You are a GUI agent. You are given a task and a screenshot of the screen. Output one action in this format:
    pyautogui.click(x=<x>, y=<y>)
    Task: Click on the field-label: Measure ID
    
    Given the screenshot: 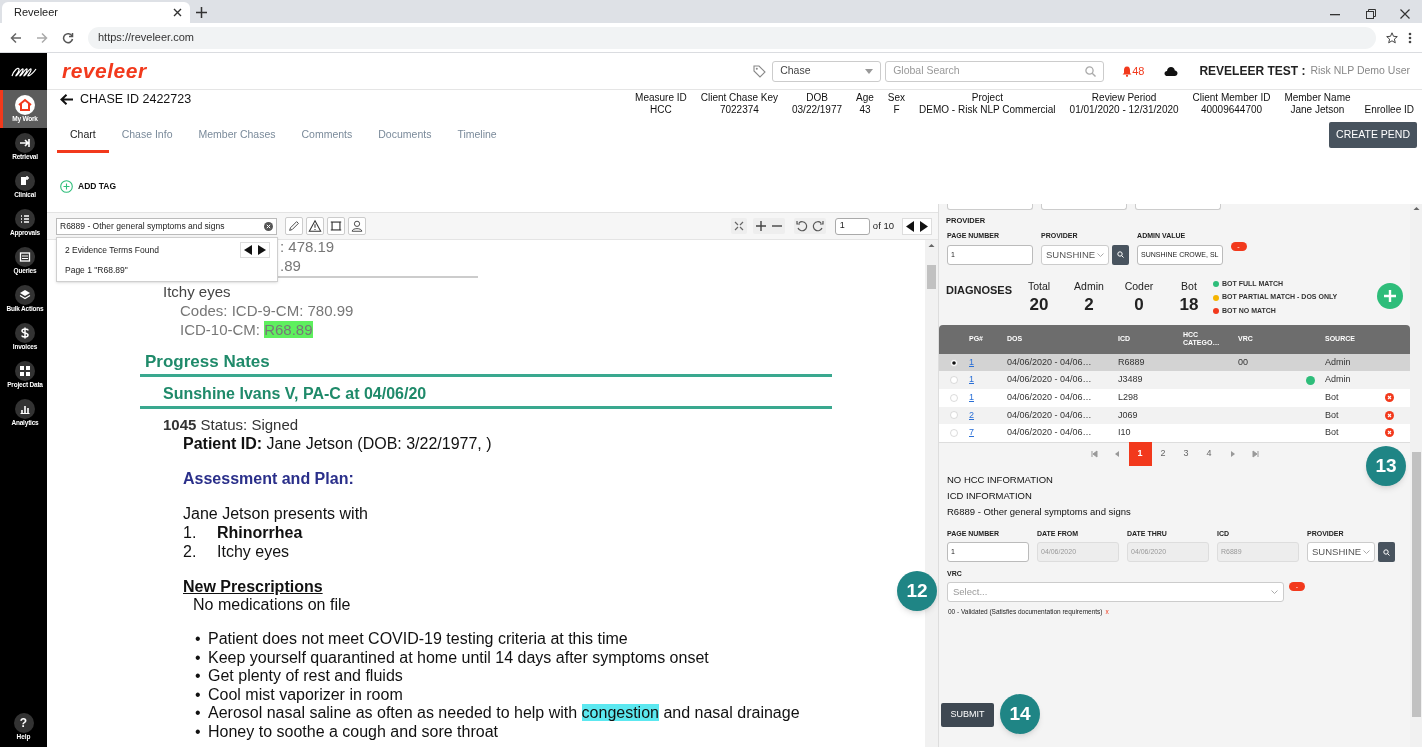 What is the action you would take?
    pyautogui.click(x=661, y=98)
    